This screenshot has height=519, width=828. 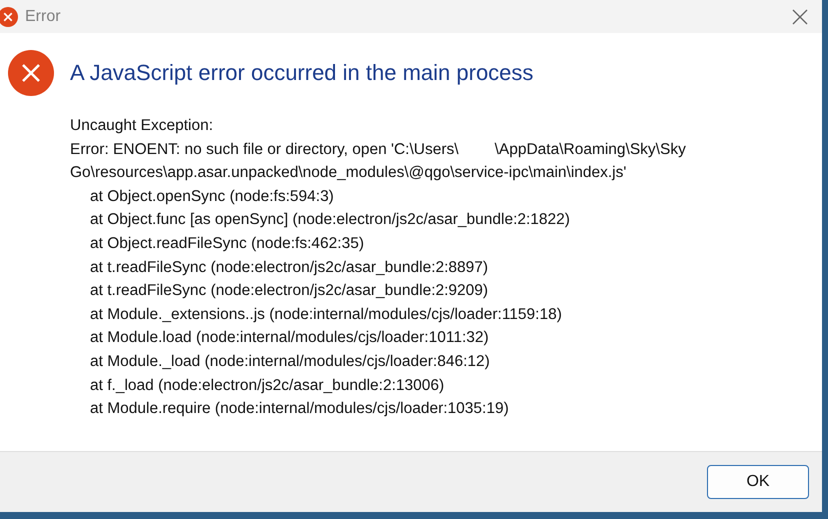 What do you see at coordinates (330, 220) in the screenshot?
I see `stack-trace-line: at Object.func [as openSync] (node:electron/js2c/asar_bundle:2:1822)` at bounding box center [330, 220].